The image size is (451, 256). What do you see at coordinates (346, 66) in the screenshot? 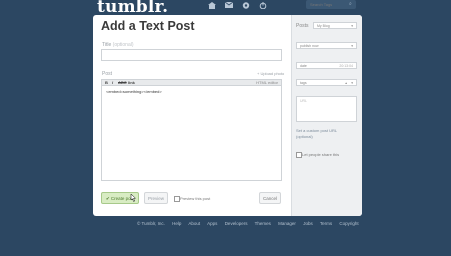
I see `date-value: 20:13:04` at bounding box center [346, 66].